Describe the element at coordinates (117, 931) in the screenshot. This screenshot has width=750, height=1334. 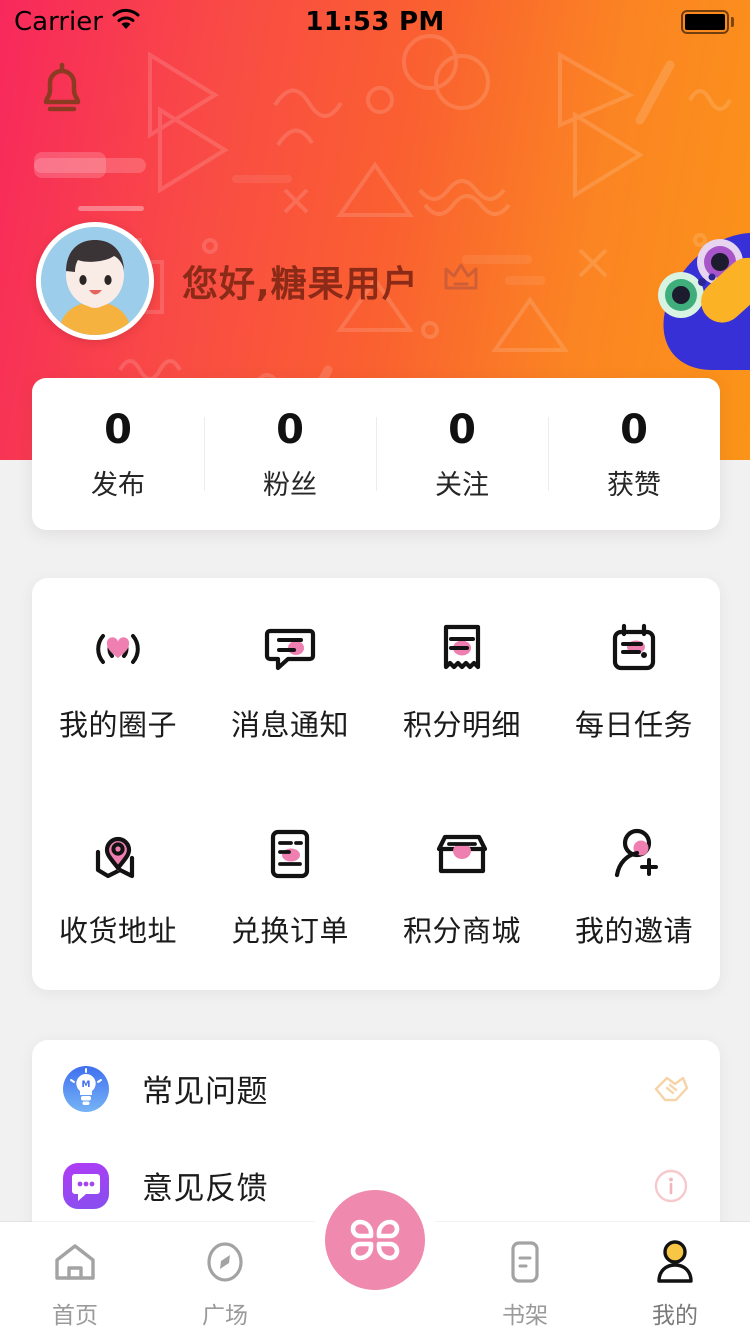
I see `grid-item-label: 收货地址` at that location.